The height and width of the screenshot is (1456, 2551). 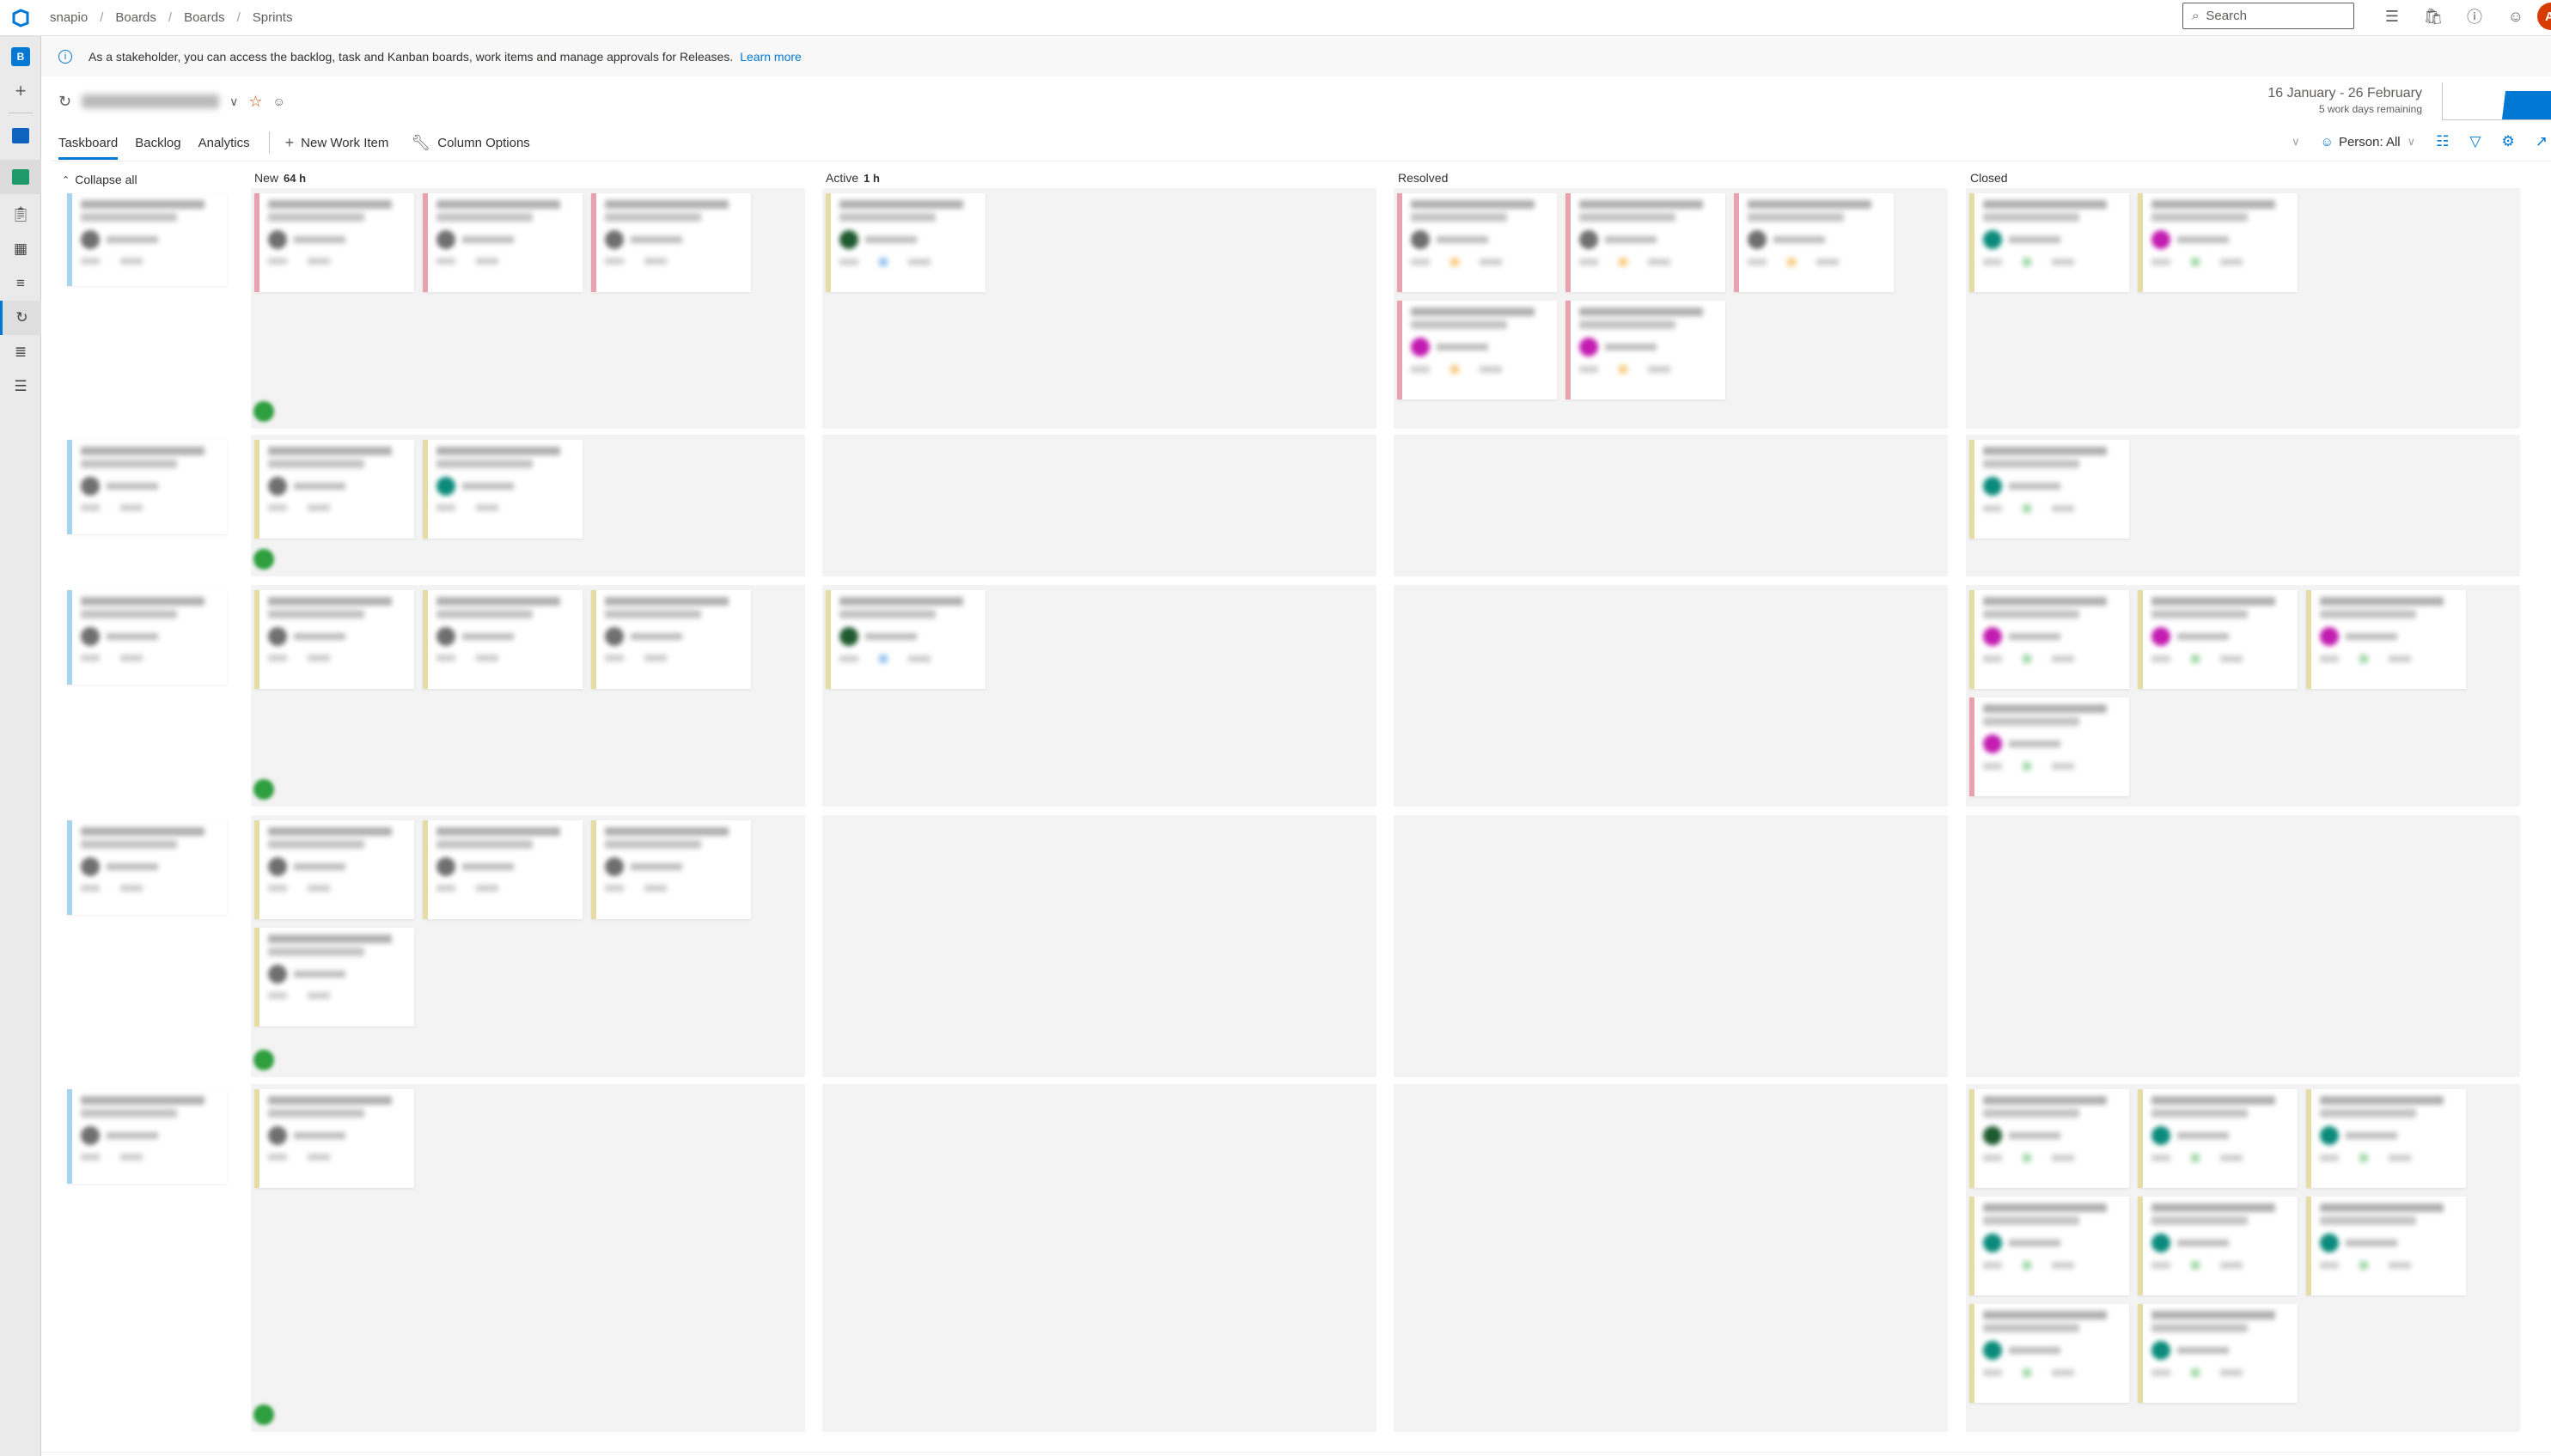 What do you see at coordinates (2475, 142) in the screenshot?
I see `filter-icon: ▽` at bounding box center [2475, 142].